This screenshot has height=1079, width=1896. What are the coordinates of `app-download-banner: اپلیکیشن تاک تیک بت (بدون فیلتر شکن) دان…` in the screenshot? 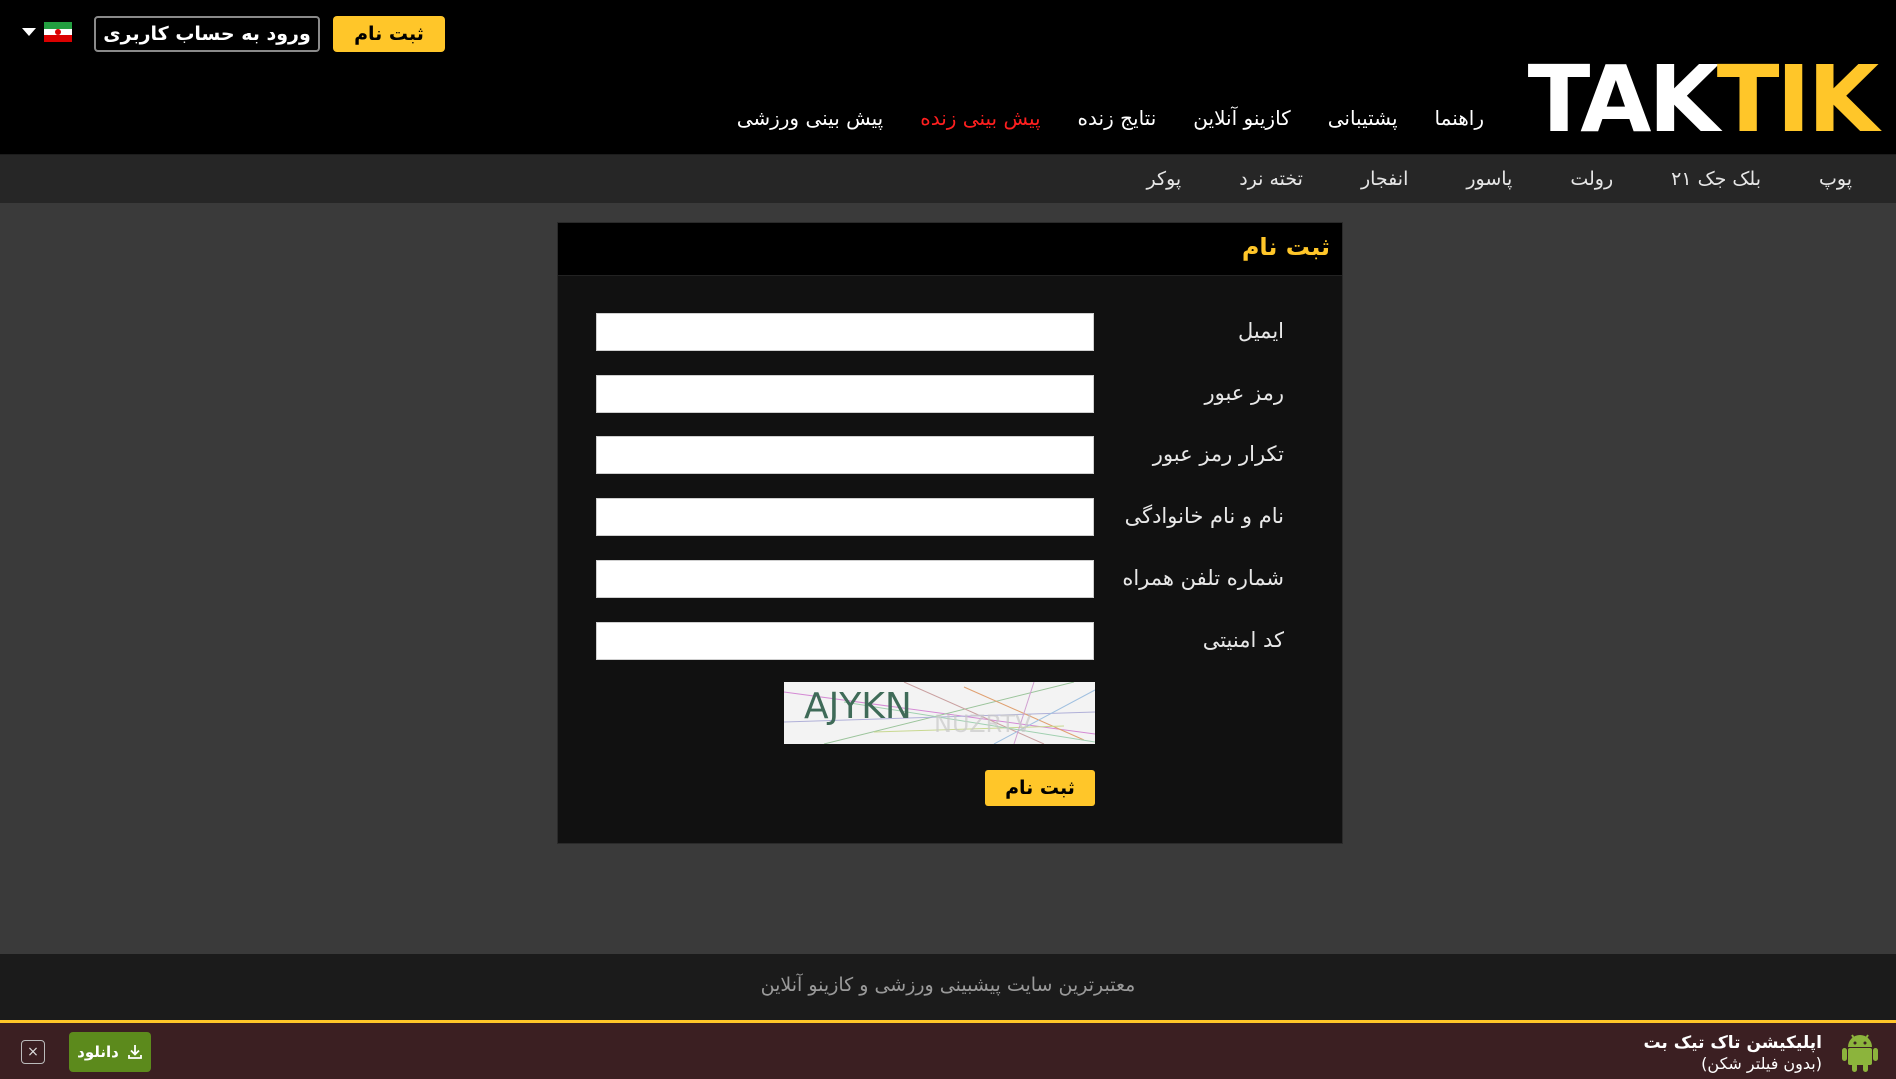 It's located at (948, 1049).